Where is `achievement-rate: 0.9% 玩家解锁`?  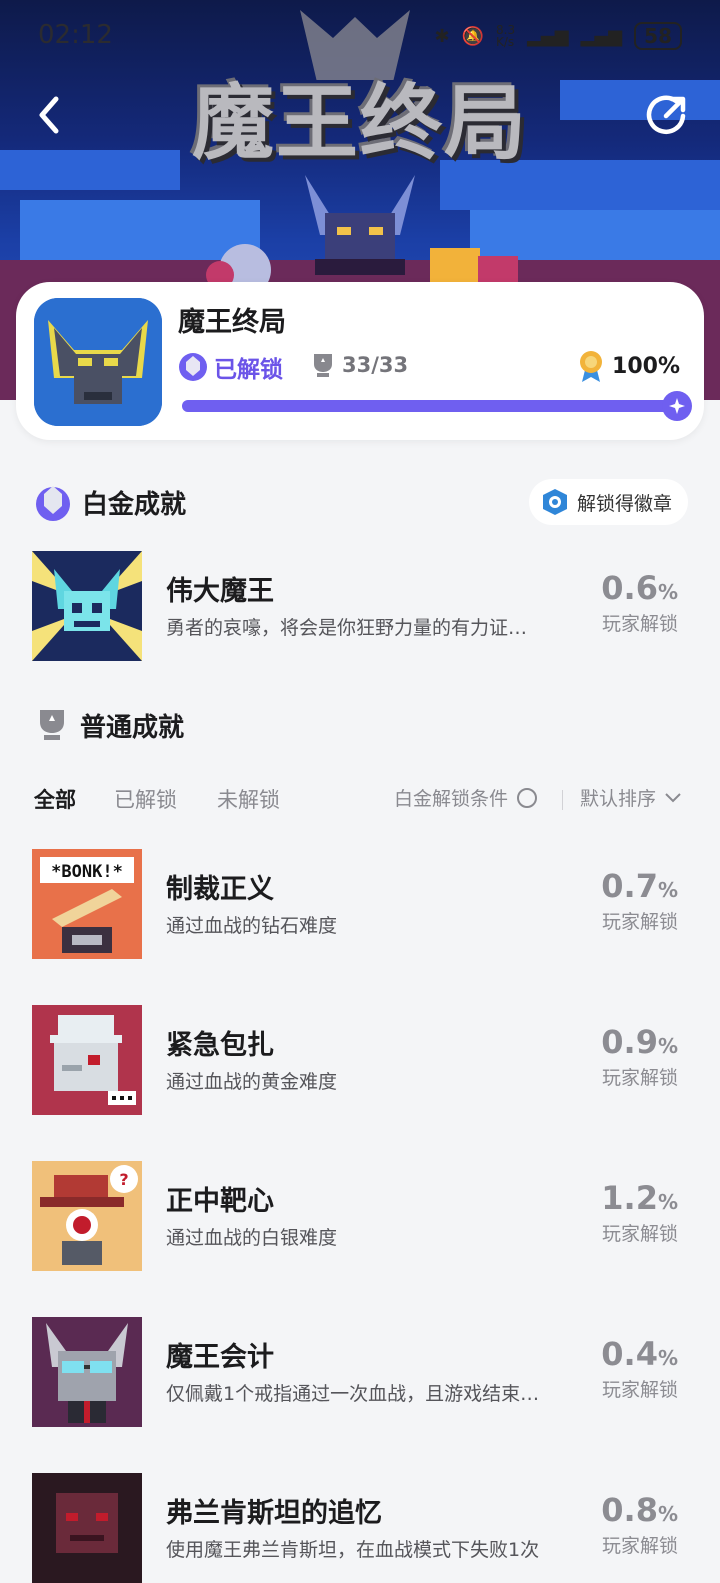 achievement-rate: 0.9% 玩家解锁 is located at coordinates (639, 1056).